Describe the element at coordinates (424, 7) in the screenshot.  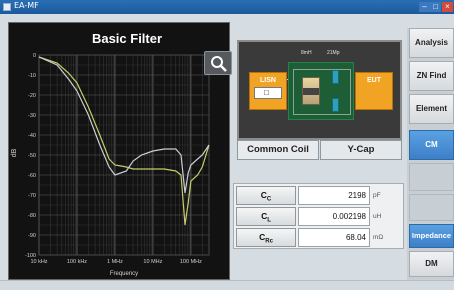
I see `minimize-icon: –` at that location.